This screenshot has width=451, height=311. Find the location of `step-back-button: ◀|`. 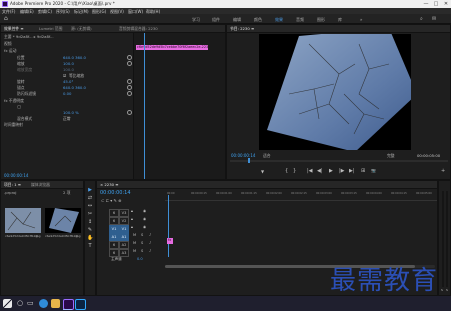

step-back-button: ◀| is located at coordinates (320, 171).